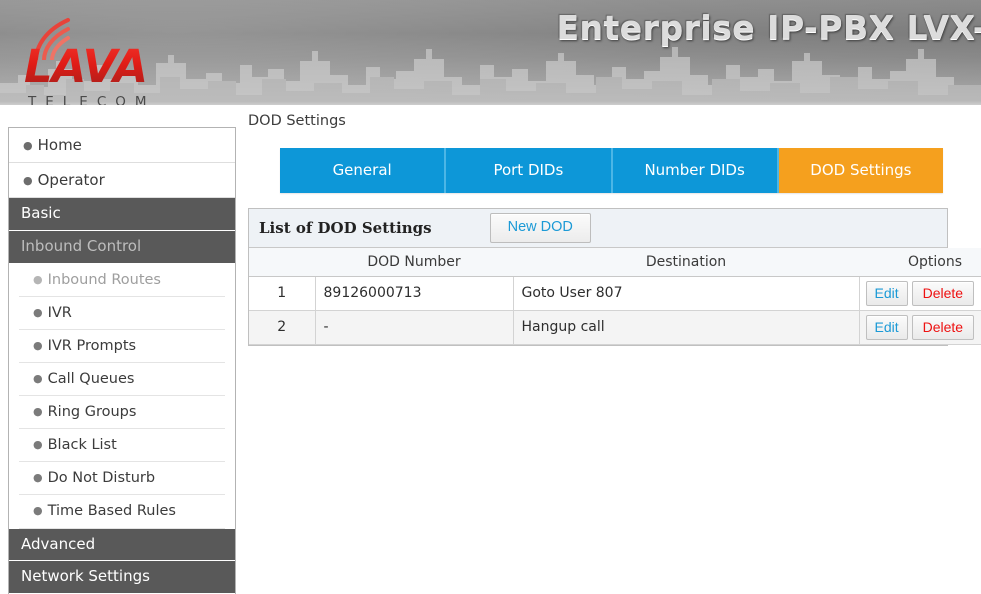 This screenshot has height=594, width=981. Describe the element at coordinates (82, 445) in the screenshot. I see `sidebar-item-label: Black List` at that location.